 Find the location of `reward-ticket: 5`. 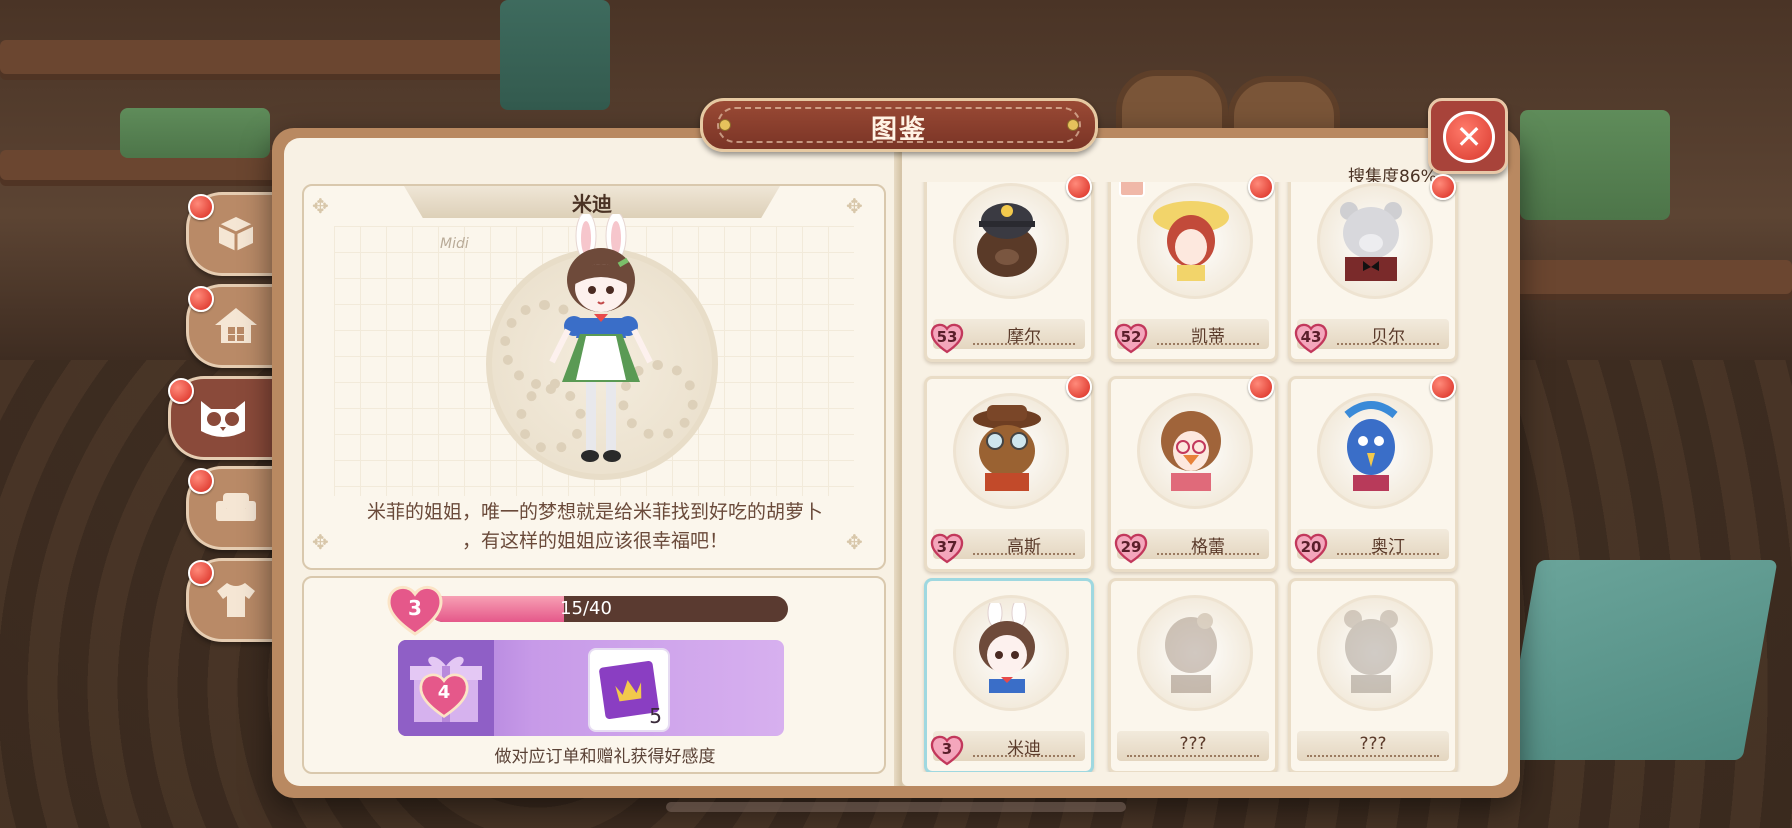

reward-ticket: 5 is located at coordinates (629, 690).